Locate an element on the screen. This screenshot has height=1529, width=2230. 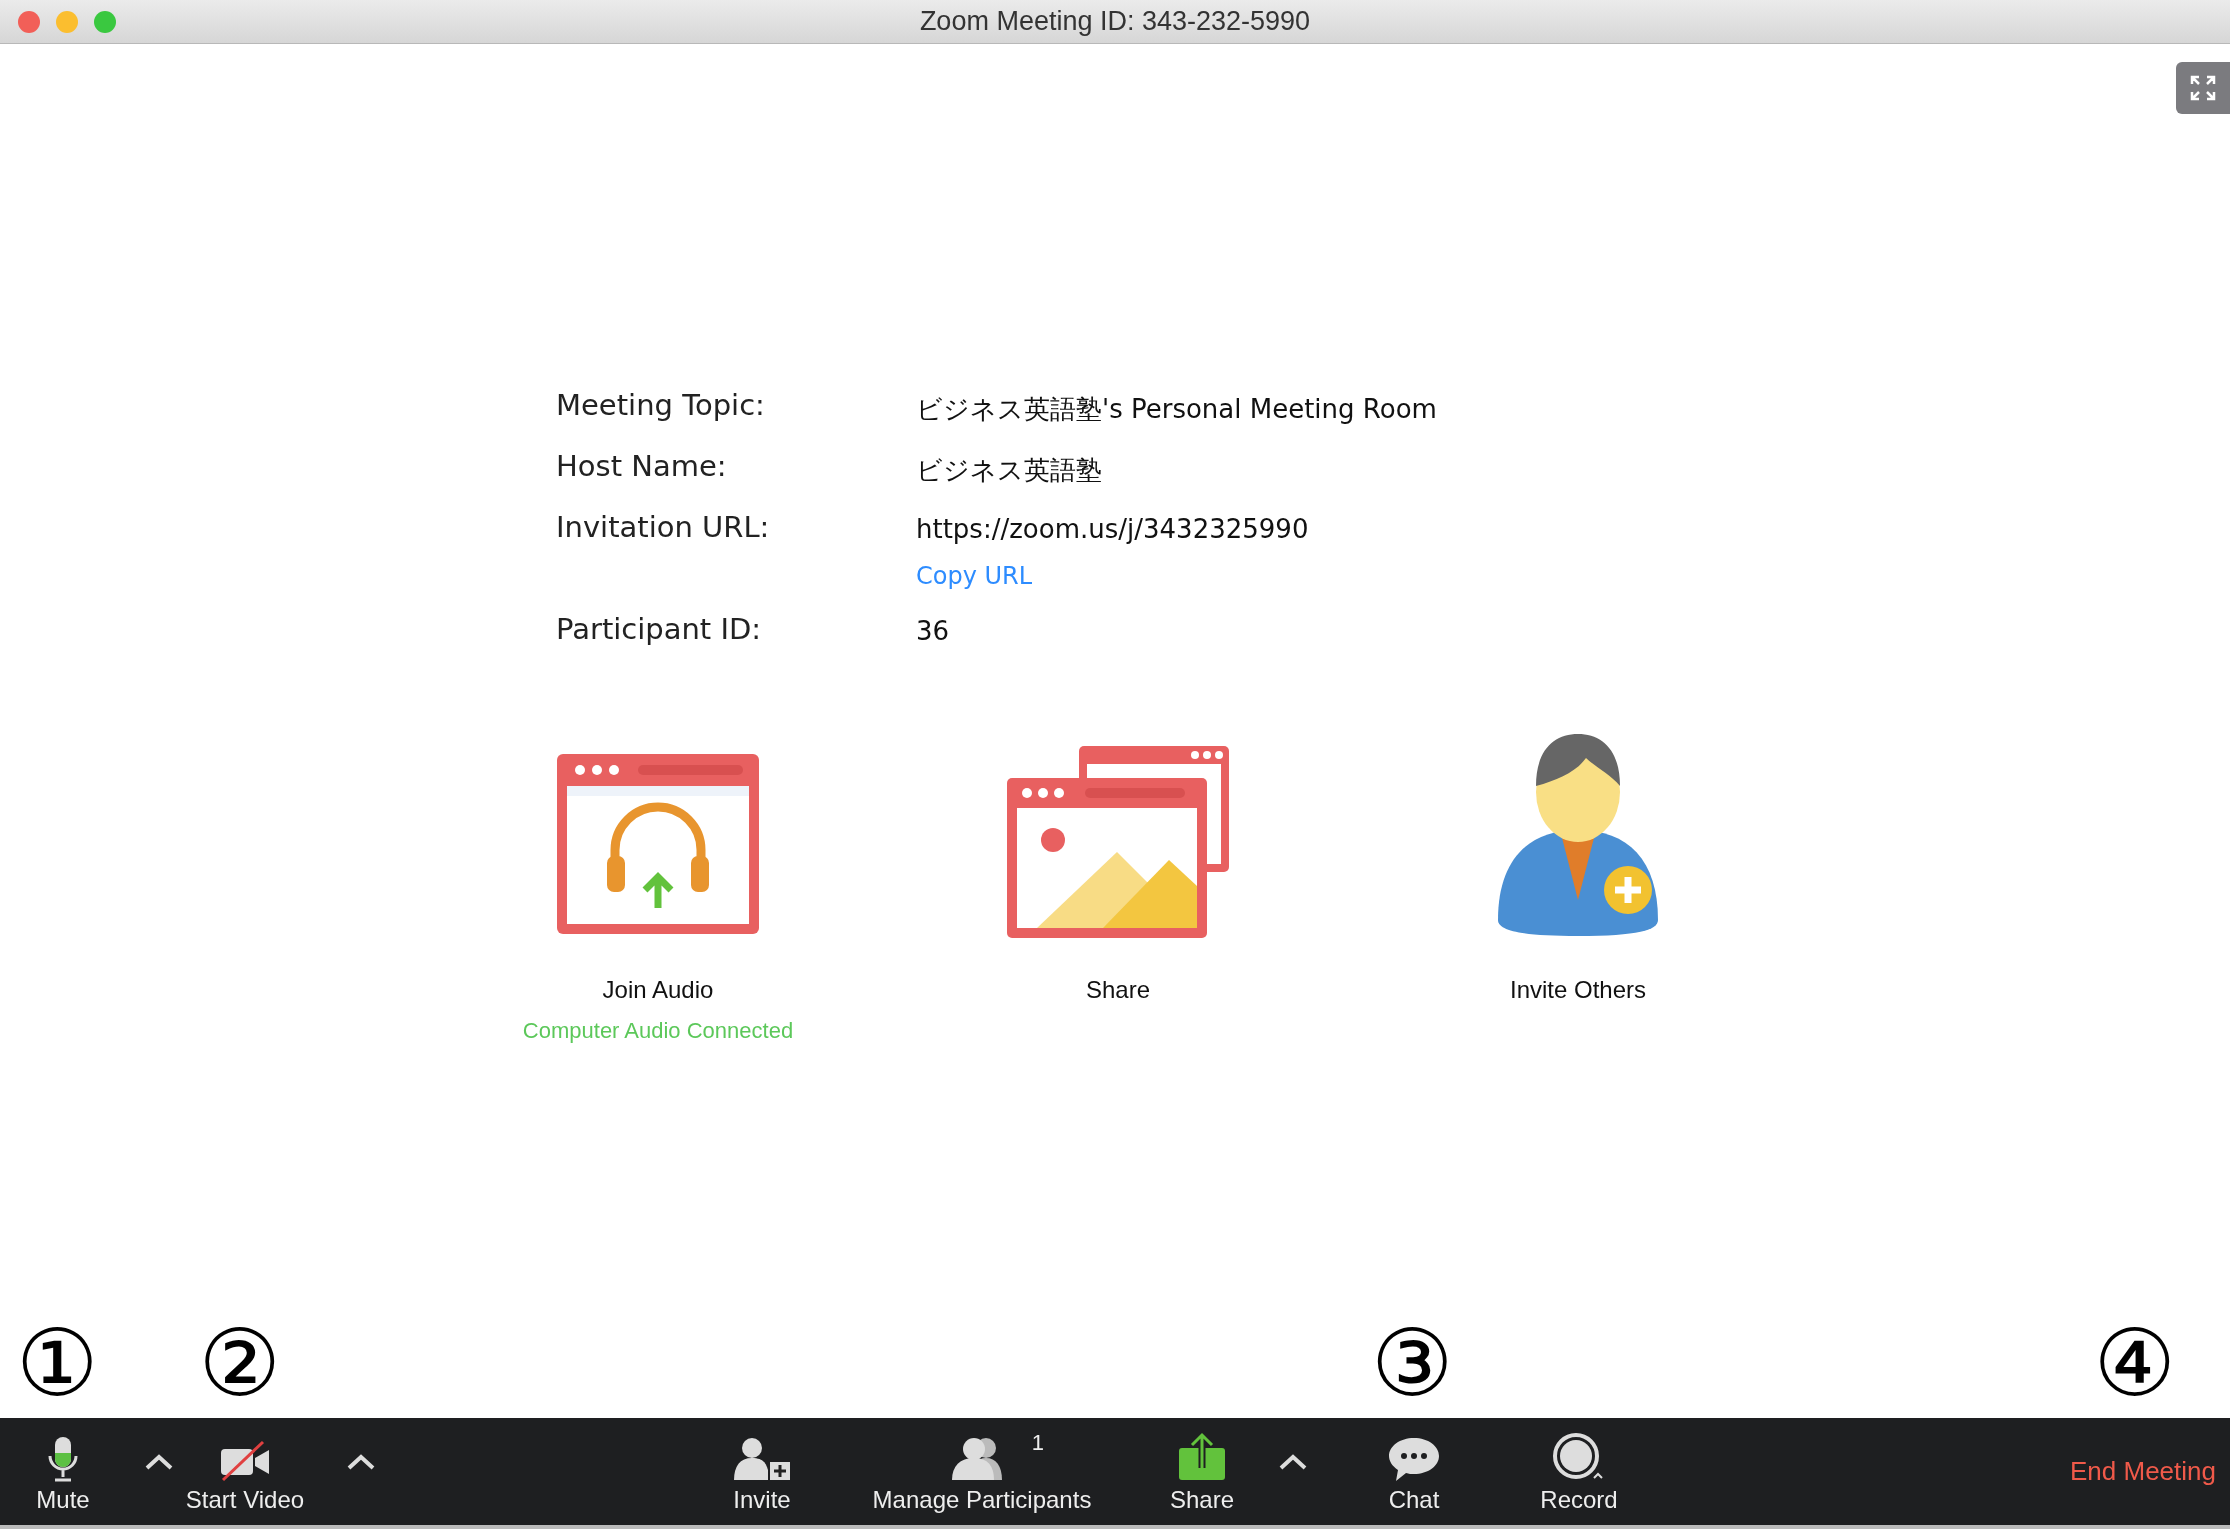
chat-bubble-icon is located at coordinates (1414, 1458).